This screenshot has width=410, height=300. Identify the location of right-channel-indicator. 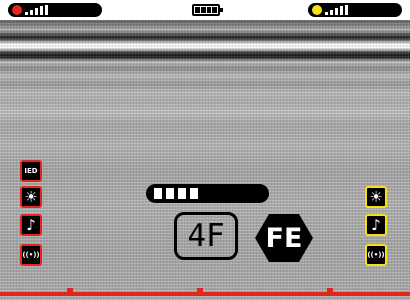
(355, 10).